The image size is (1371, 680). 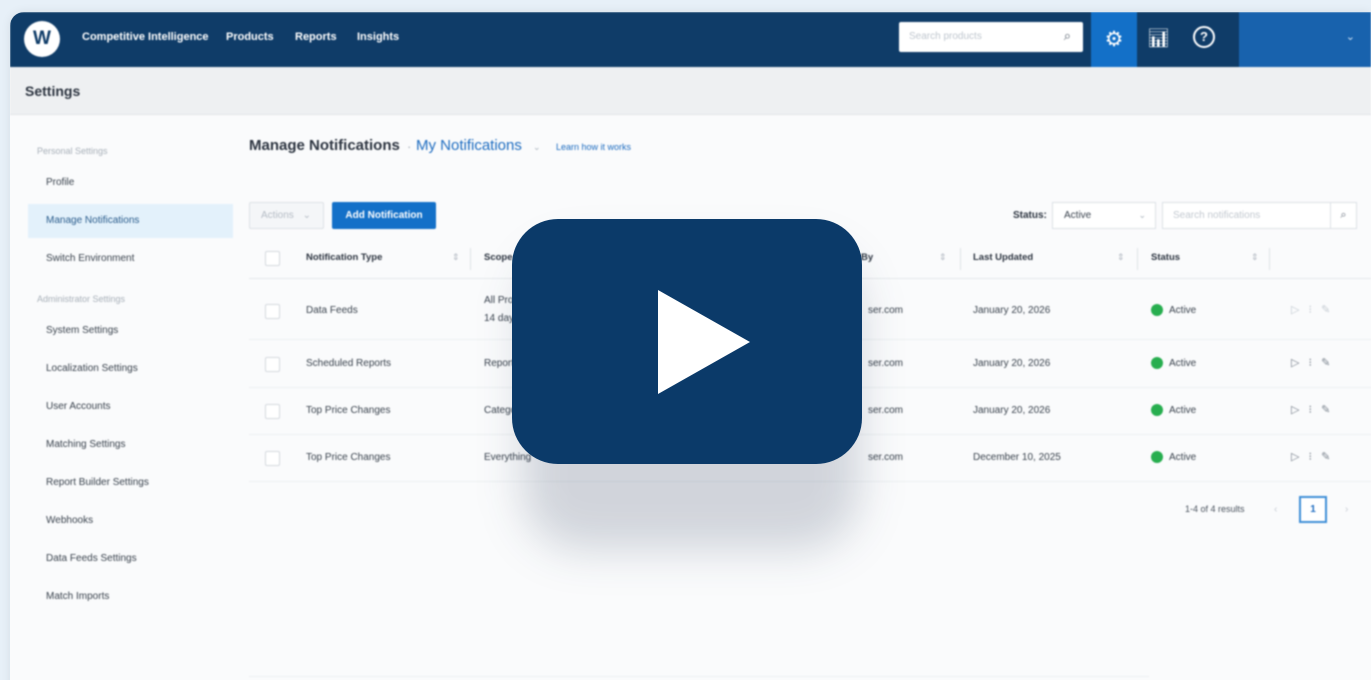 I want to click on page-1-button: 1, so click(x=1313, y=509).